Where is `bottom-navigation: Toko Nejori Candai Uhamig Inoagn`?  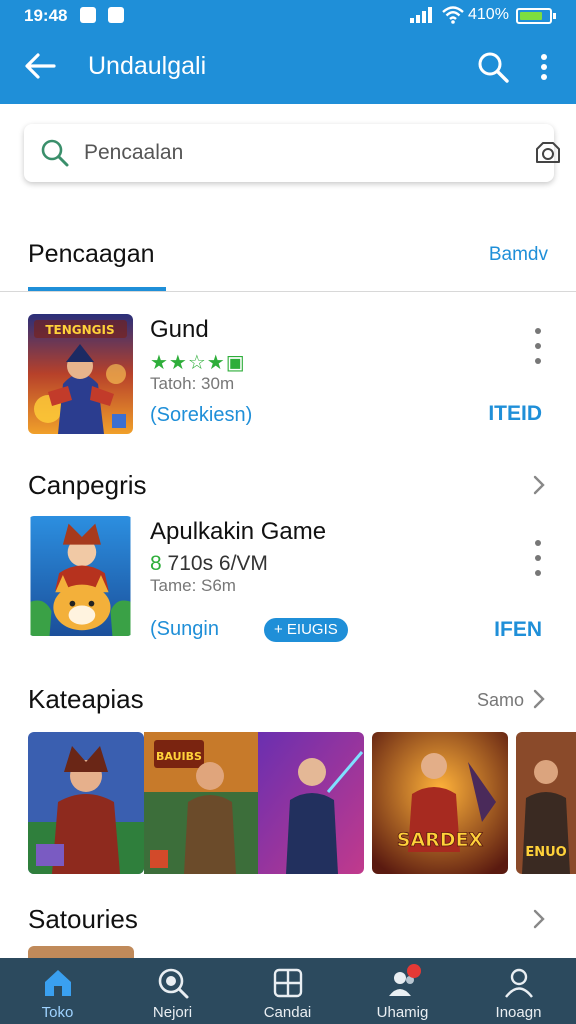
bottom-navigation: Toko Nejori Candai Uhamig Inoagn is located at coordinates (288, 991).